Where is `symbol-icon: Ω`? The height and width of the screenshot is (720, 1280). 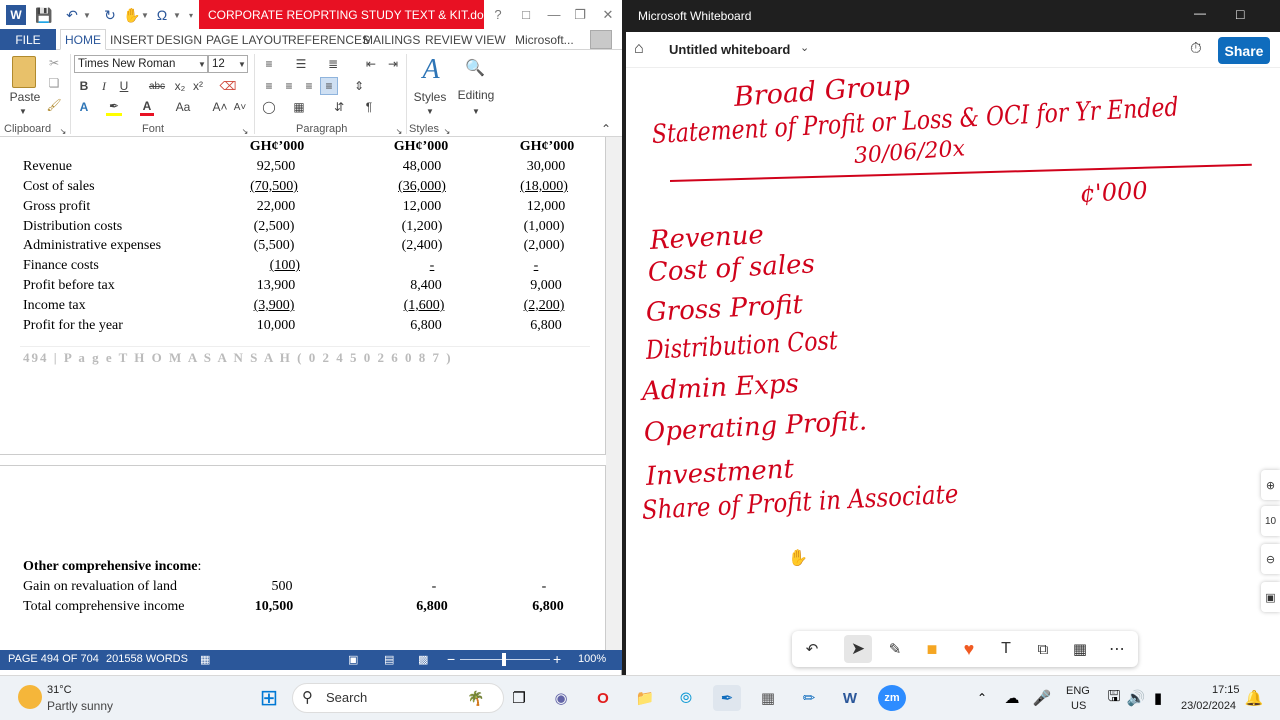
symbol-icon: Ω is located at coordinates (162, 15).